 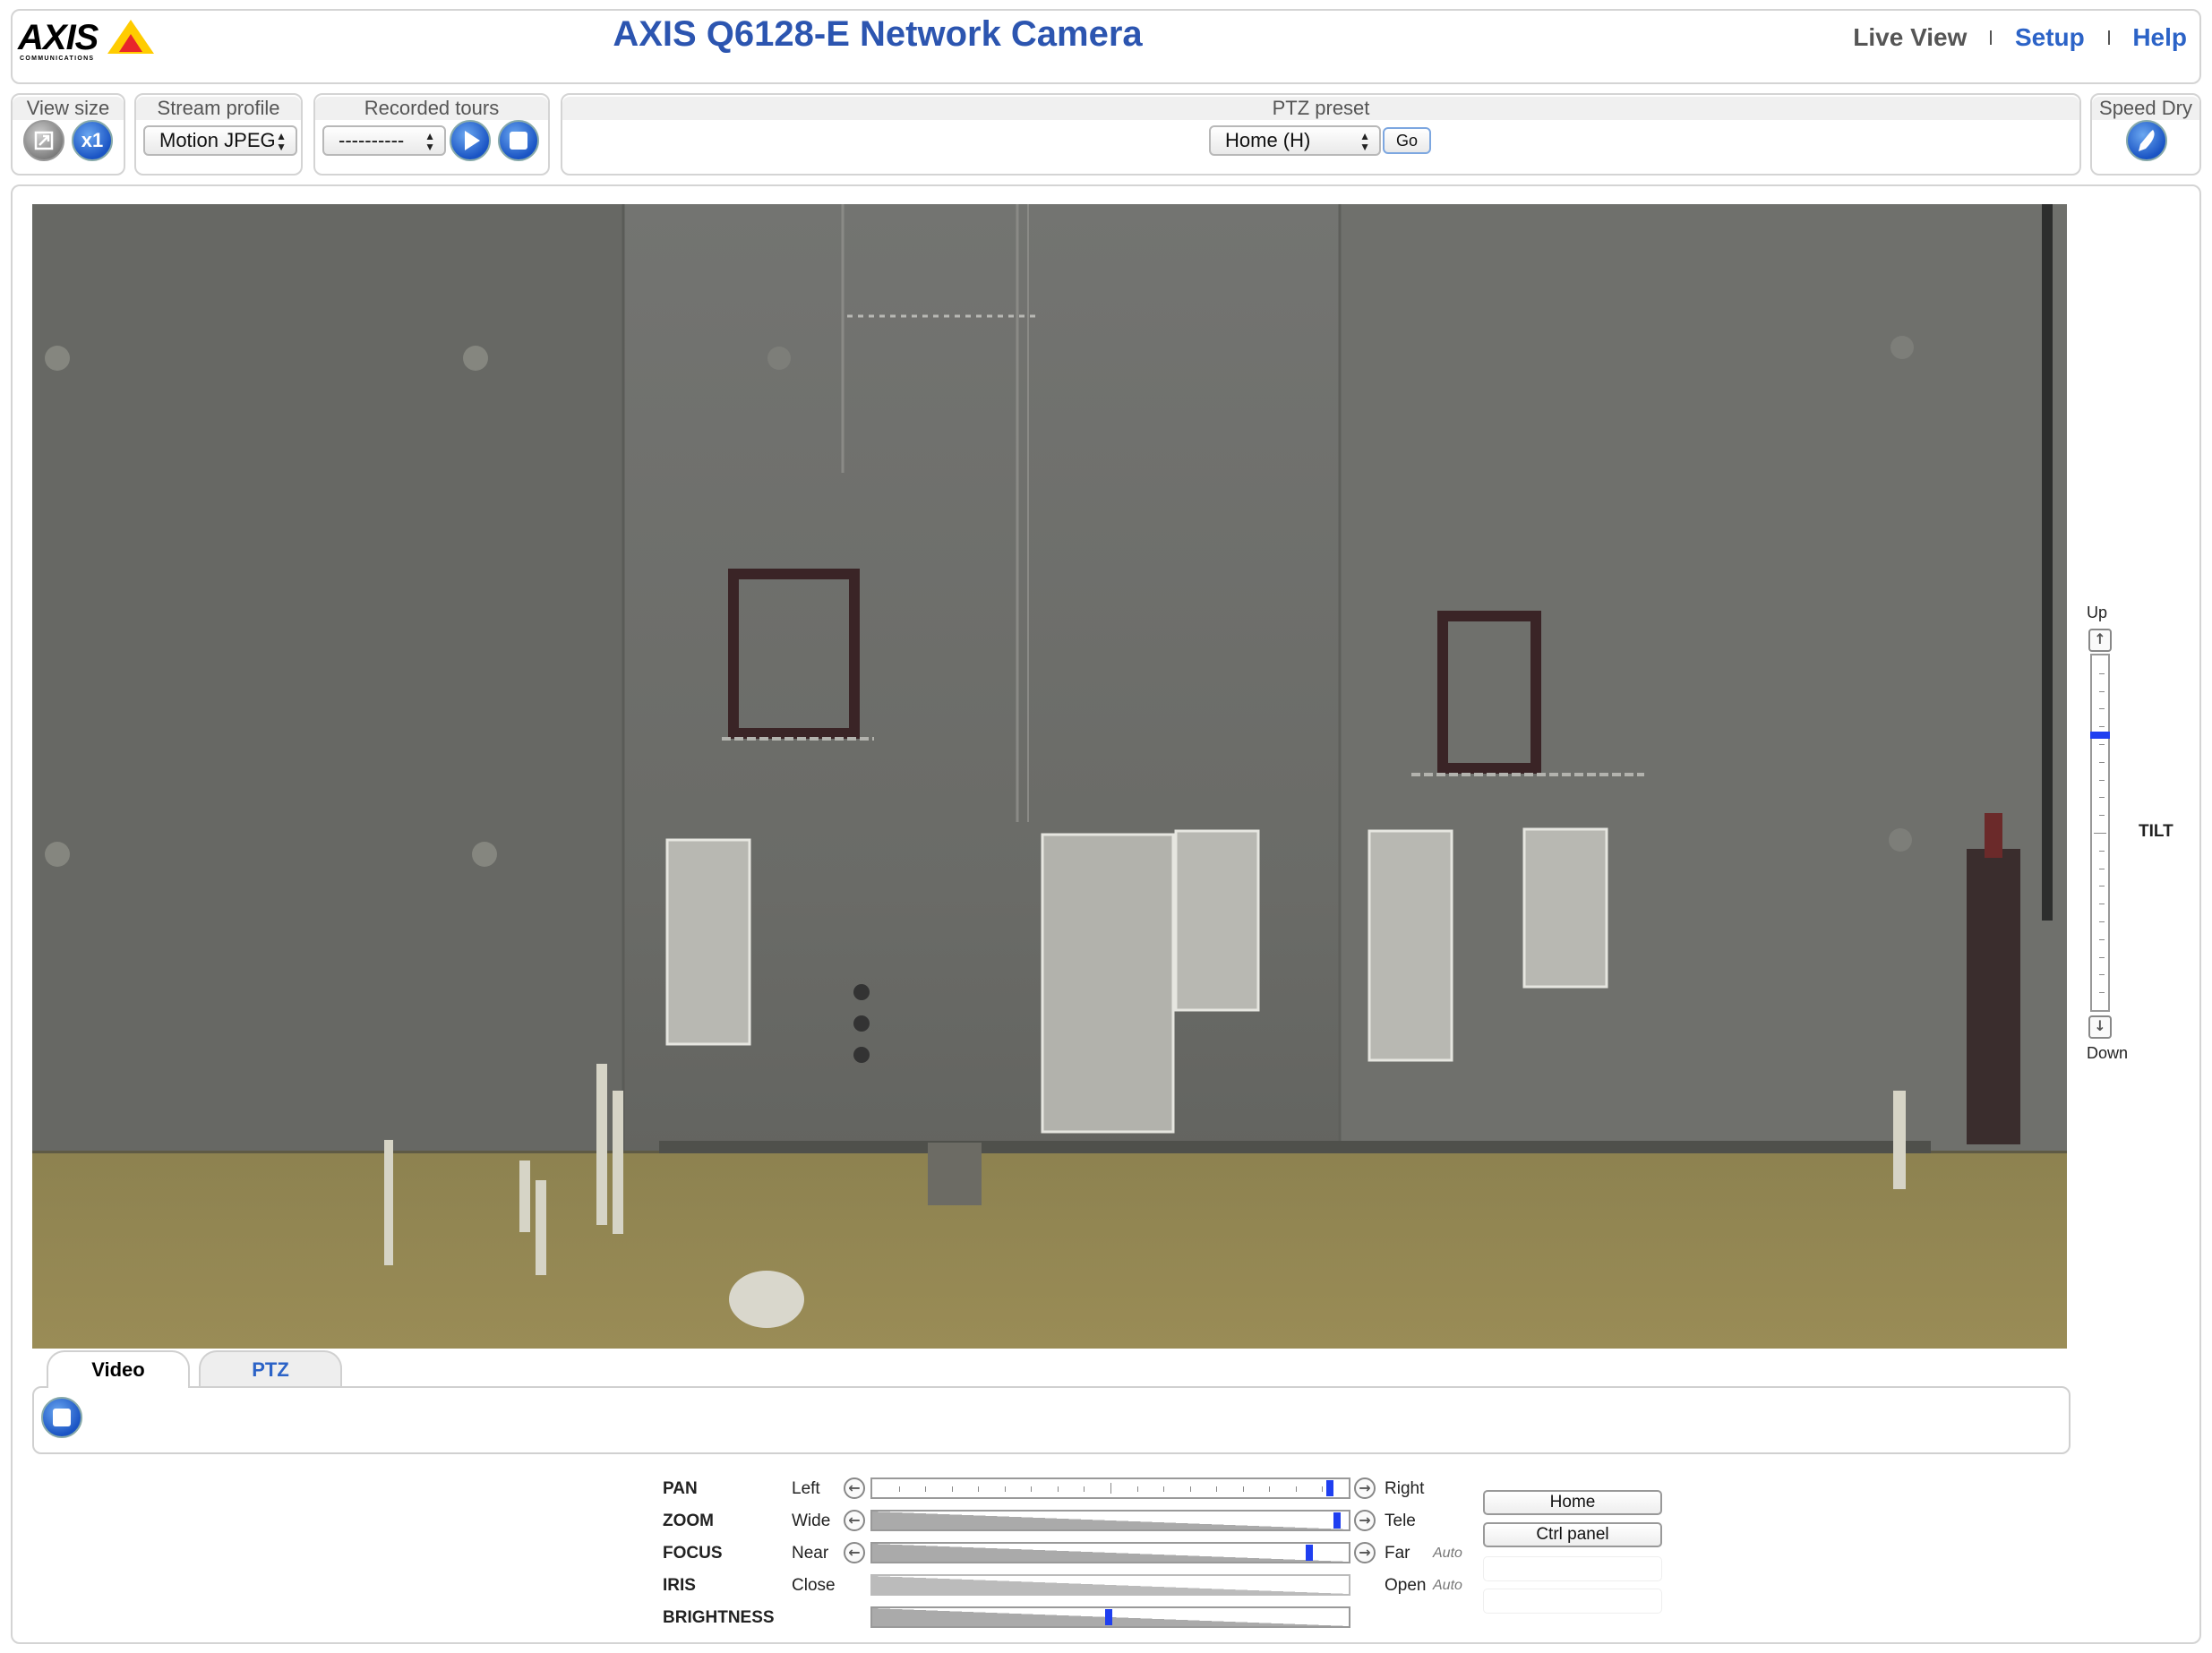 I want to click on focus-ramp, so click(x=1110, y=1553).